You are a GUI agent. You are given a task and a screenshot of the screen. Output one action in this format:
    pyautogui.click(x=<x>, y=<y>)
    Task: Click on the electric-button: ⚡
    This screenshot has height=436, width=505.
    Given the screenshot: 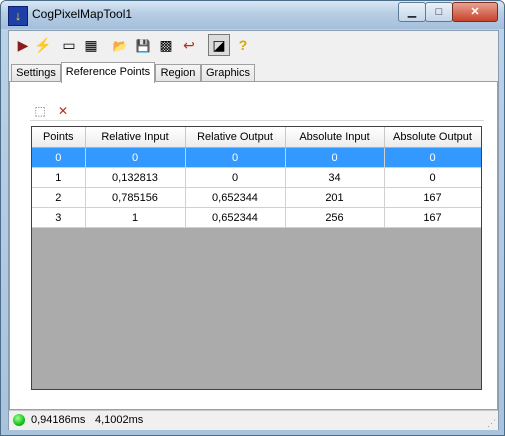 What is the action you would take?
    pyautogui.click(x=43, y=45)
    